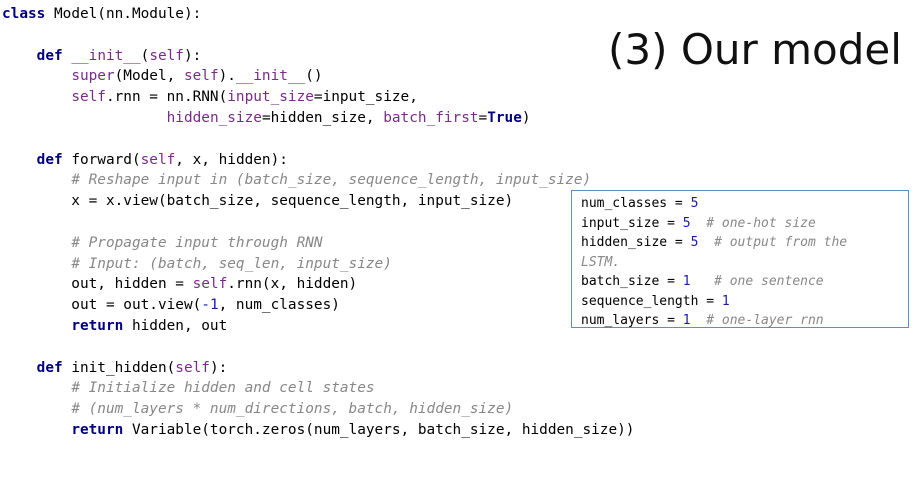  Describe the element at coordinates (210, 305) in the screenshot. I see `code-token: -1` at that location.